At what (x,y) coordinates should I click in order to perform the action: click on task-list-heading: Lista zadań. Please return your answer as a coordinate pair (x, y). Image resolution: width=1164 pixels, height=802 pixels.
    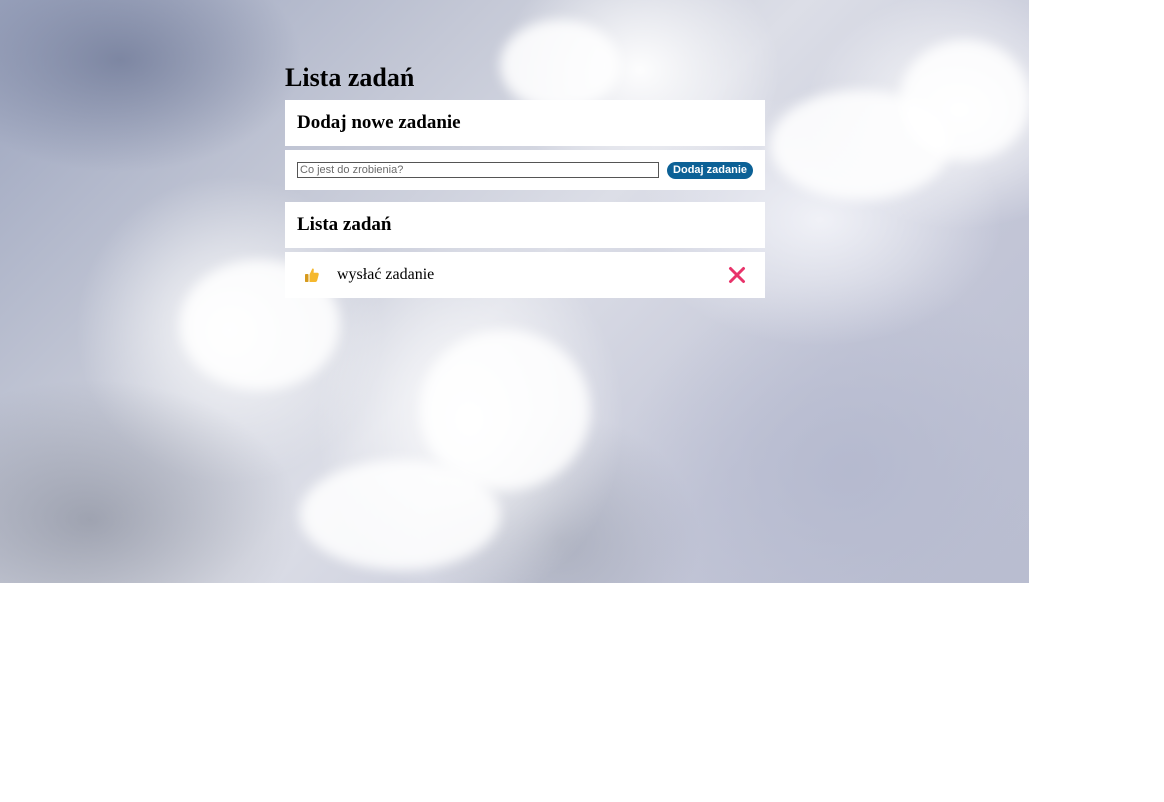
    Looking at the image, I should click on (525, 225).